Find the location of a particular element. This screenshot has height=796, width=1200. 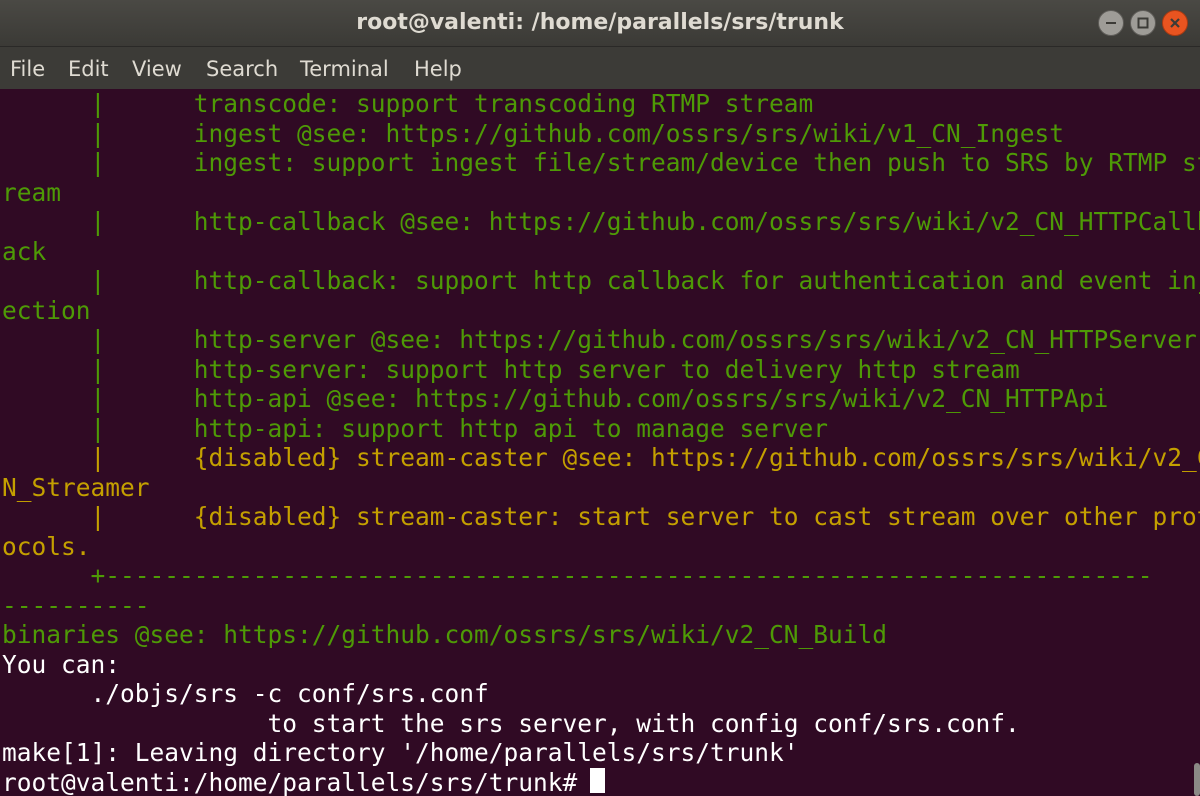

maximize-button is located at coordinates (1143, 23).